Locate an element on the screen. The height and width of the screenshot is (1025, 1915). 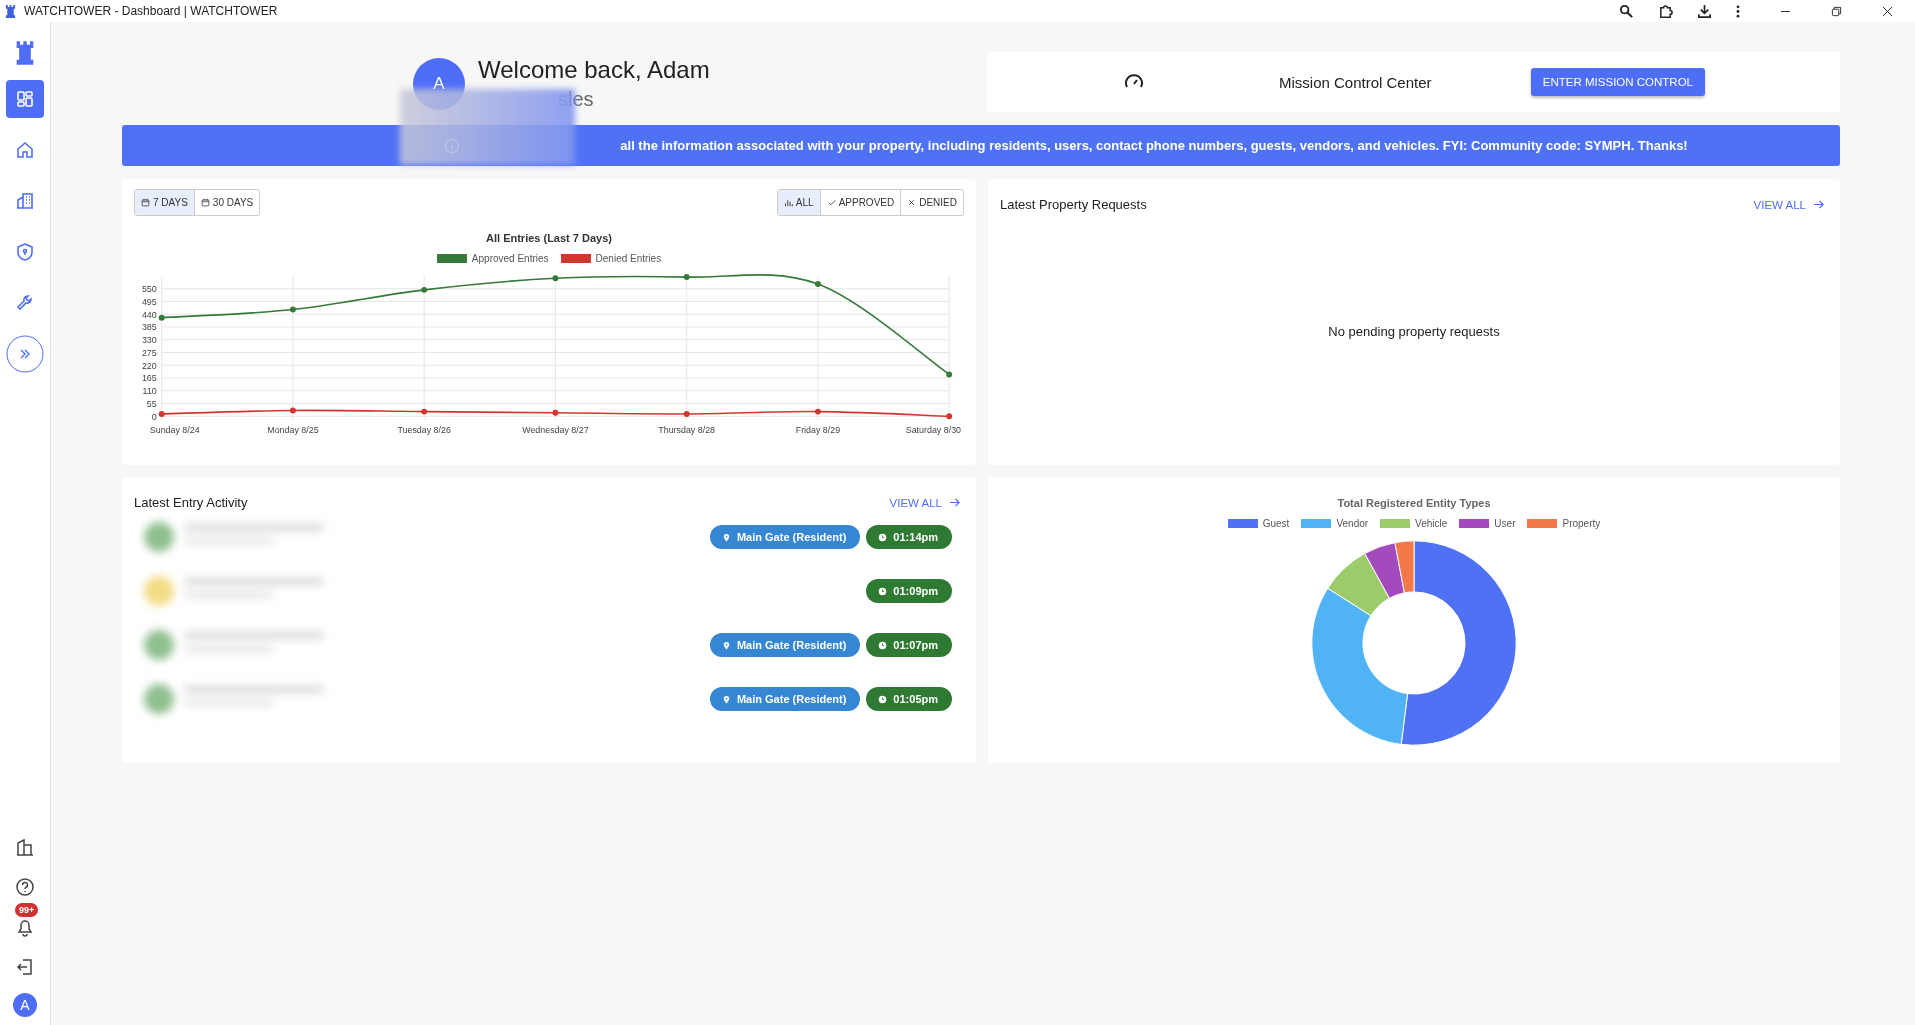
expand-icon is located at coordinates (25, 354).